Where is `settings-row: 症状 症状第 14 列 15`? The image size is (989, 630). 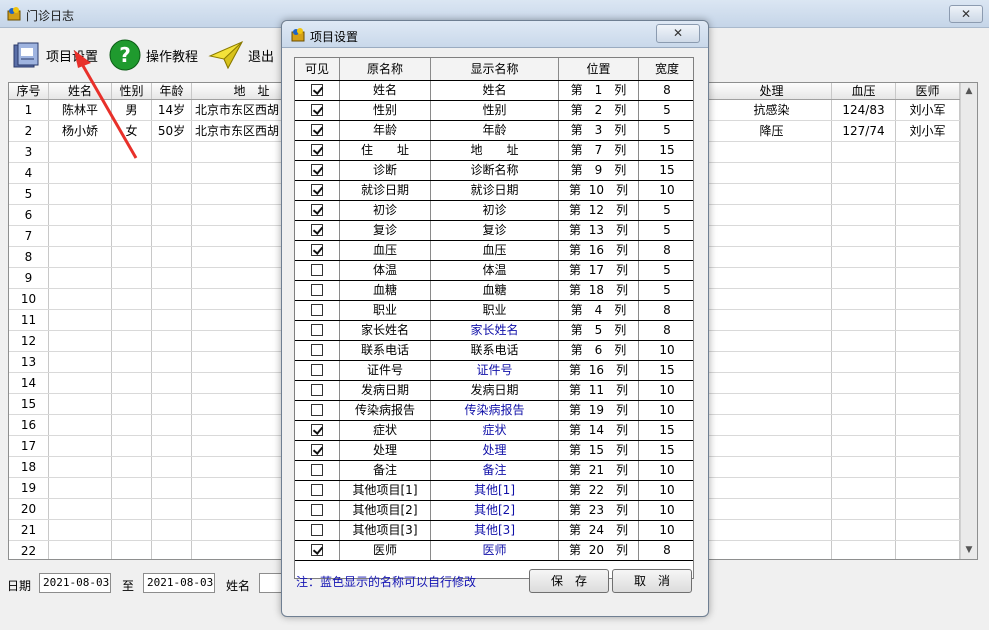
settings-row: 症状 症状第 14 列 15 is located at coordinates (494, 431).